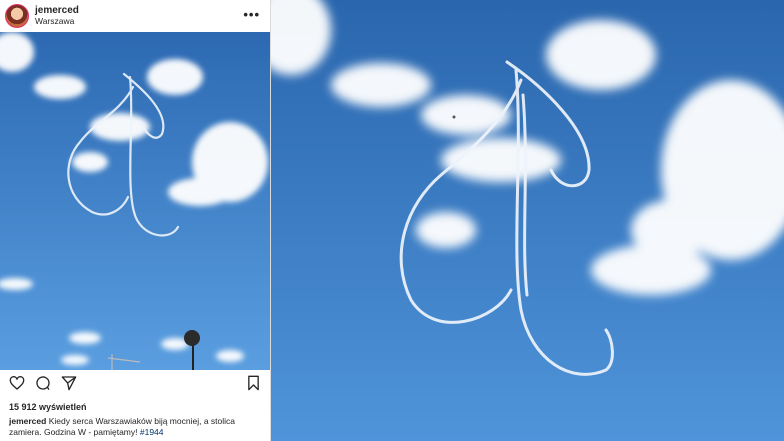 The height and width of the screenshot is (441, 784). I want to click on user-meta: jemerced Warszawa, so click(57, 16).